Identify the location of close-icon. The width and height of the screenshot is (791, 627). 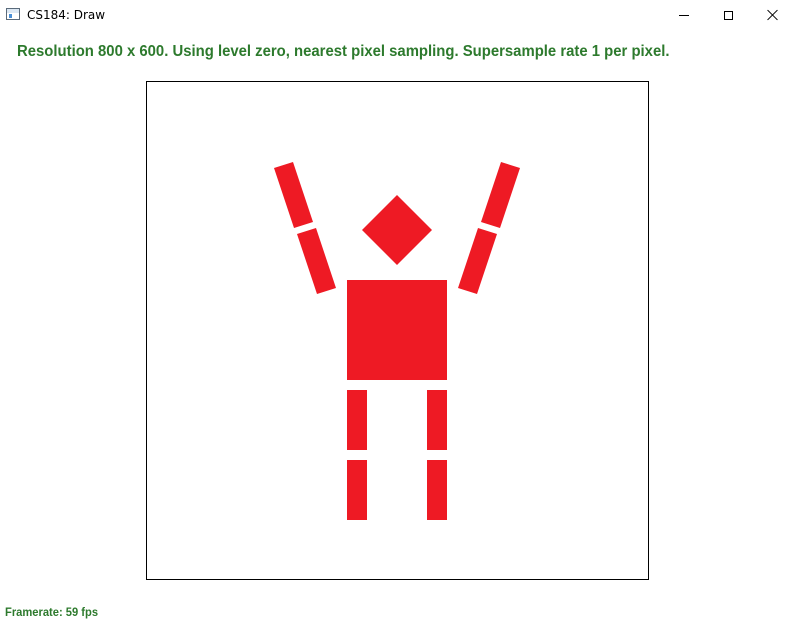
(773, 15).